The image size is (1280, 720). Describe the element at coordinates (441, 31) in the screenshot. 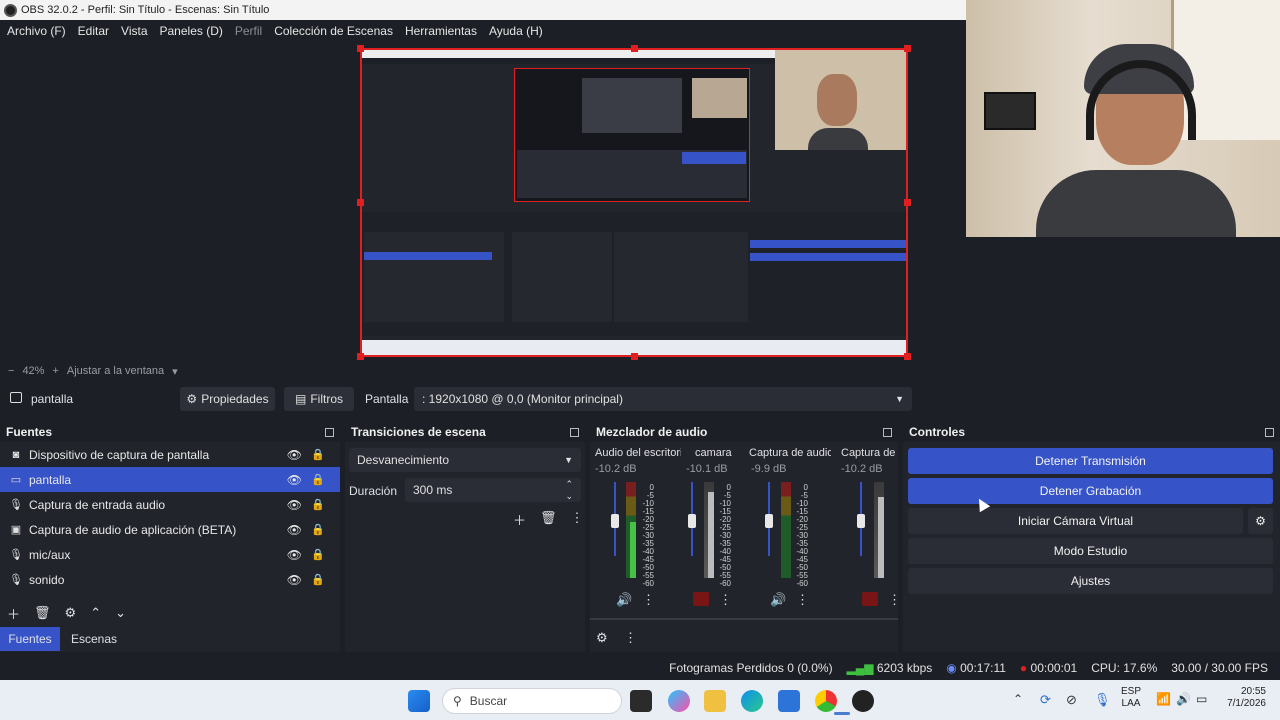

I see `menu-herramientas: Herramientas` at that location.